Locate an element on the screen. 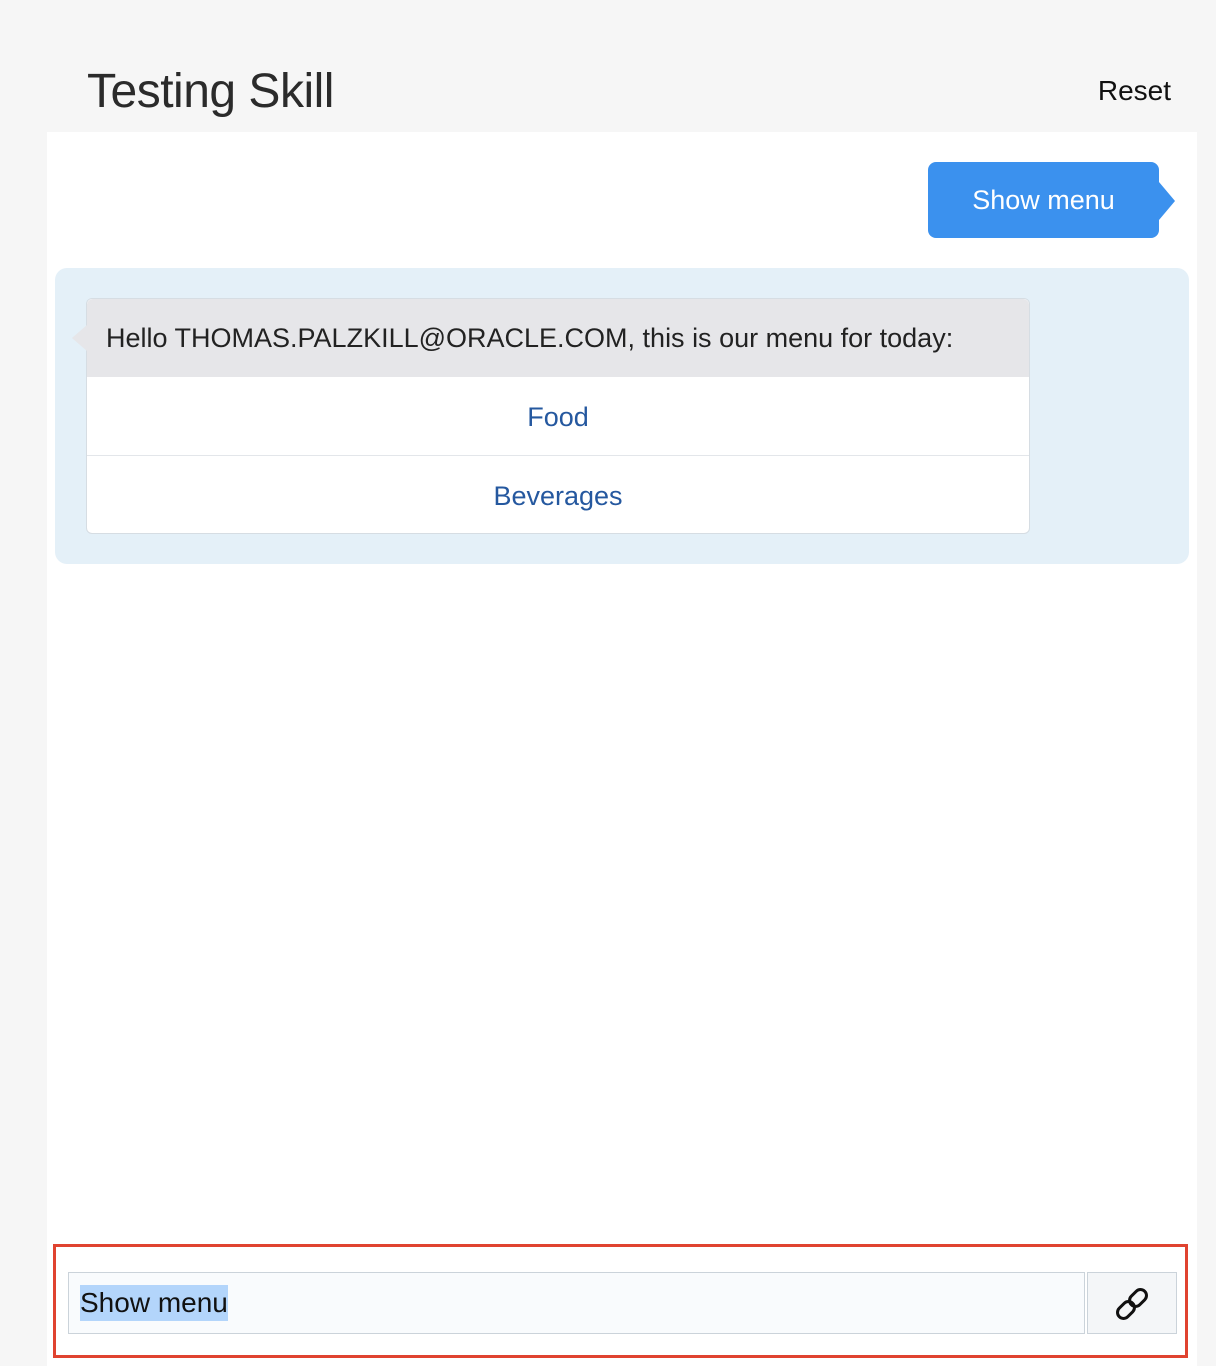 This screenshot has width=1216, height=1366. reset-button: Reset is located at coordinates (1134, 91).